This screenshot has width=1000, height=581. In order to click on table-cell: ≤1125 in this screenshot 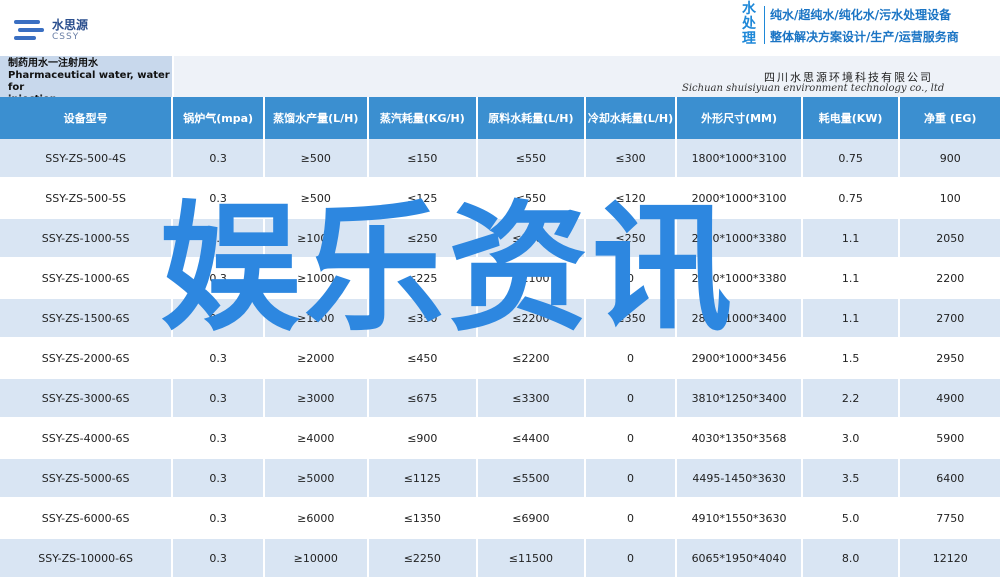, I will do `click(422, 478)`.